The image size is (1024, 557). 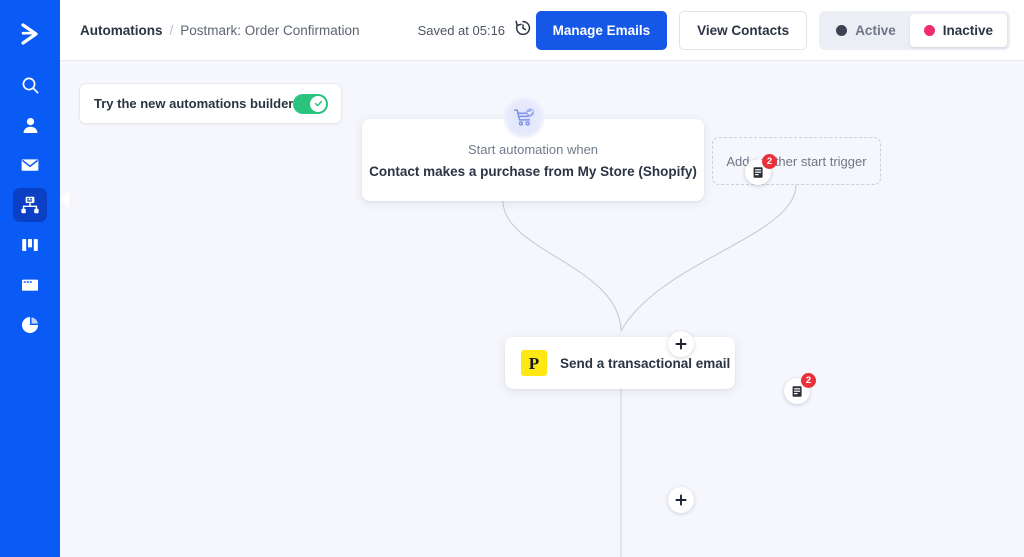 I want to click on add-another-start-trigger-button: Add another start trigger, so click(x=796, y=161).